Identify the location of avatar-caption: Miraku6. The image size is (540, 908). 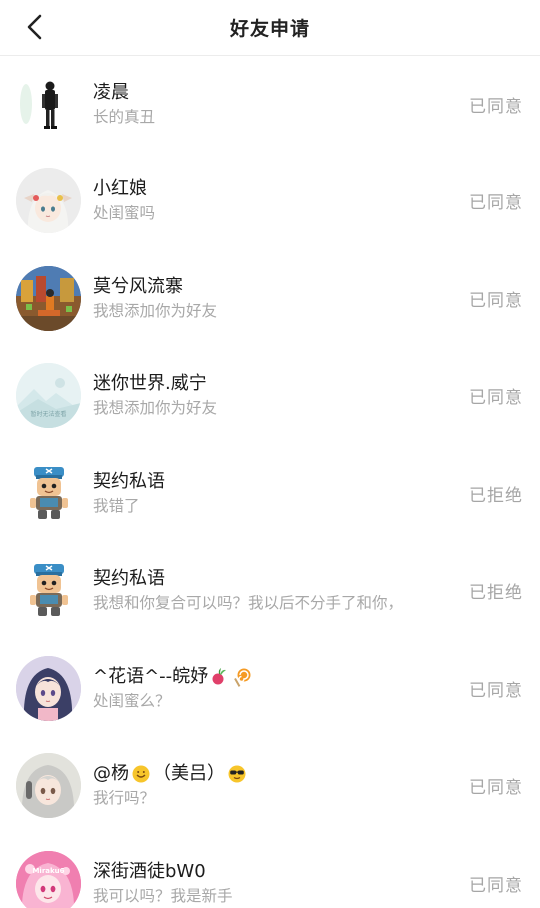
(48, 870).